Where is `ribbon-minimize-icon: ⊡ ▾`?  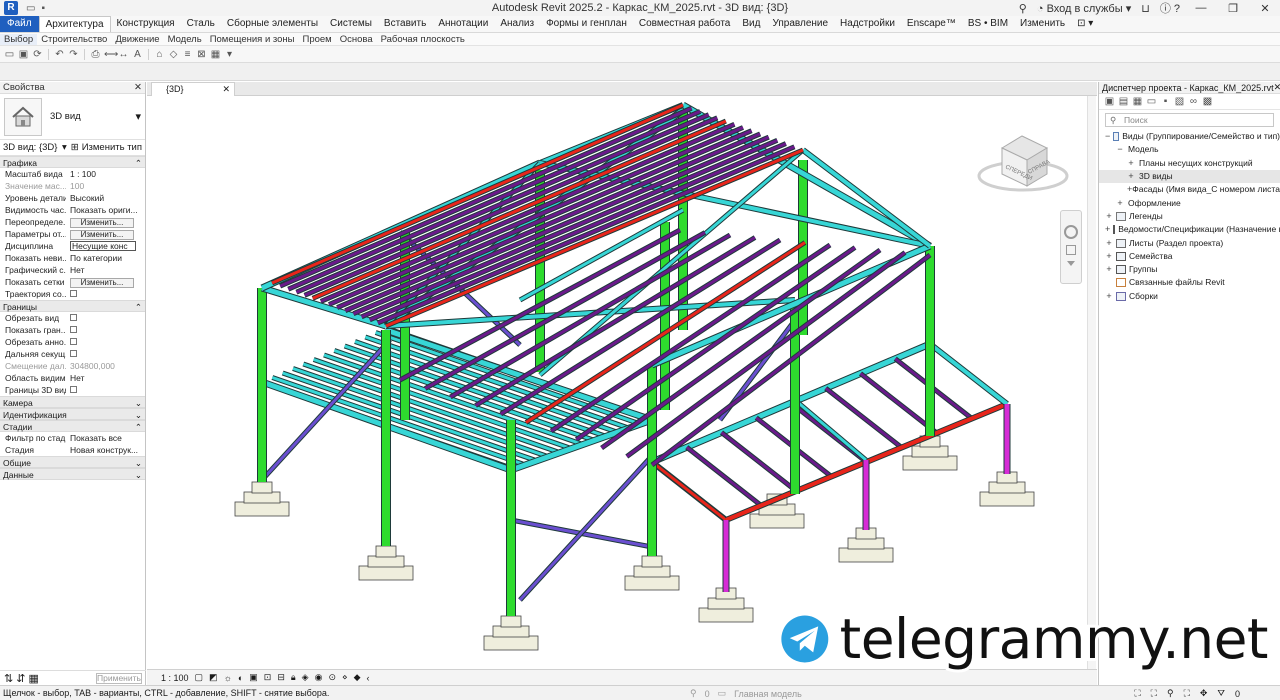
ribbon-minimize-icon: ⊡ ▾ is located at coordinates (1085, 24).